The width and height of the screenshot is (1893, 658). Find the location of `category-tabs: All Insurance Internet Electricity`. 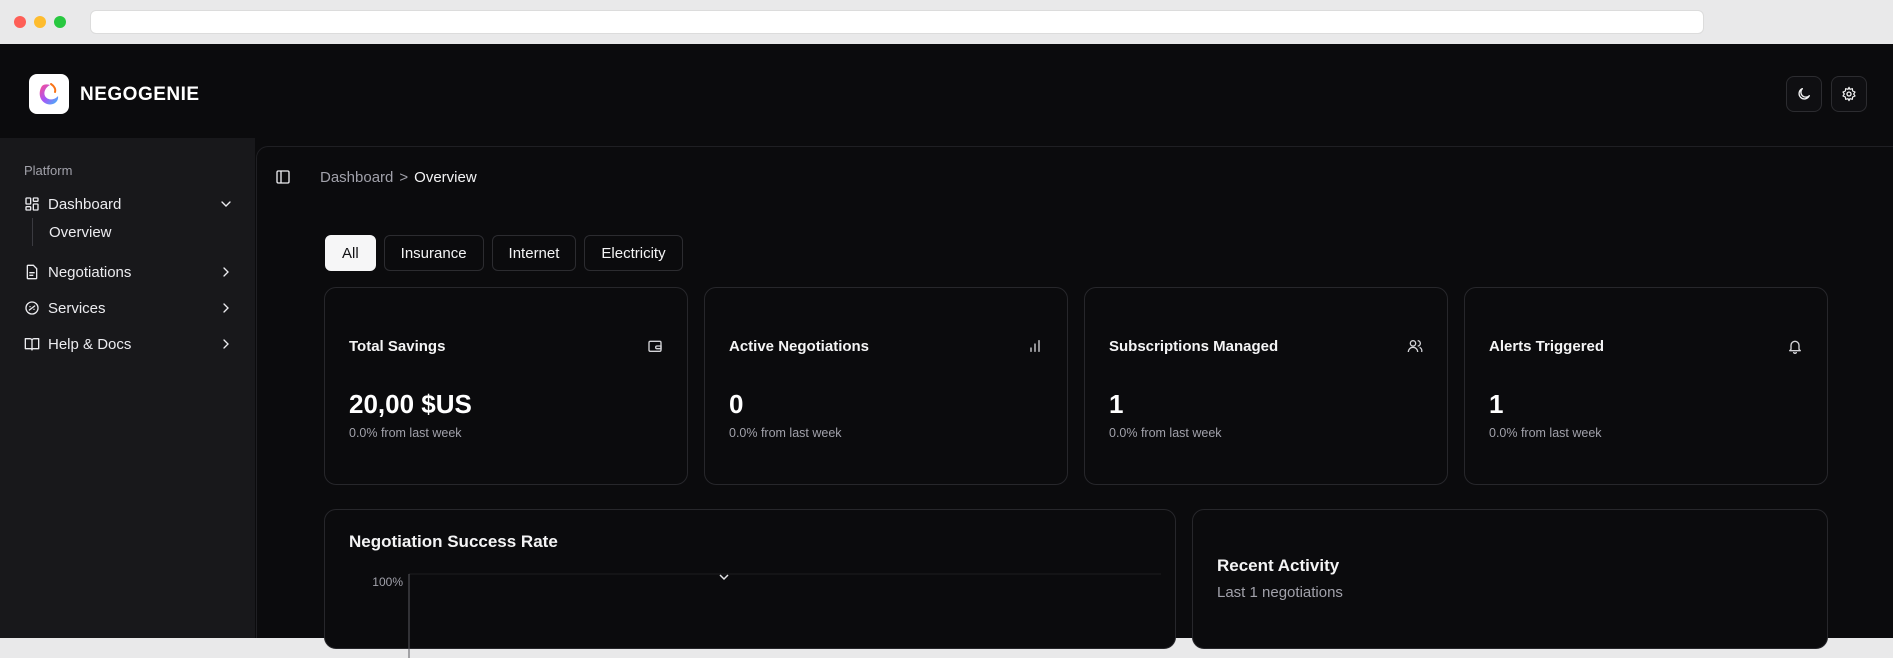

category-tabs: All Insurance Internet Electricity is located at coordinates (504, 253).